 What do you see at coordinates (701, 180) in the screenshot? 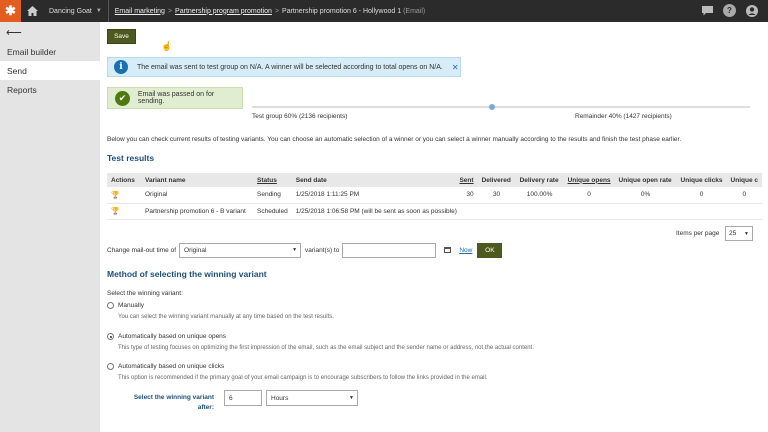
I see `column-header-unique-clicks: Unique clicks` at bounding box center [701, 180].